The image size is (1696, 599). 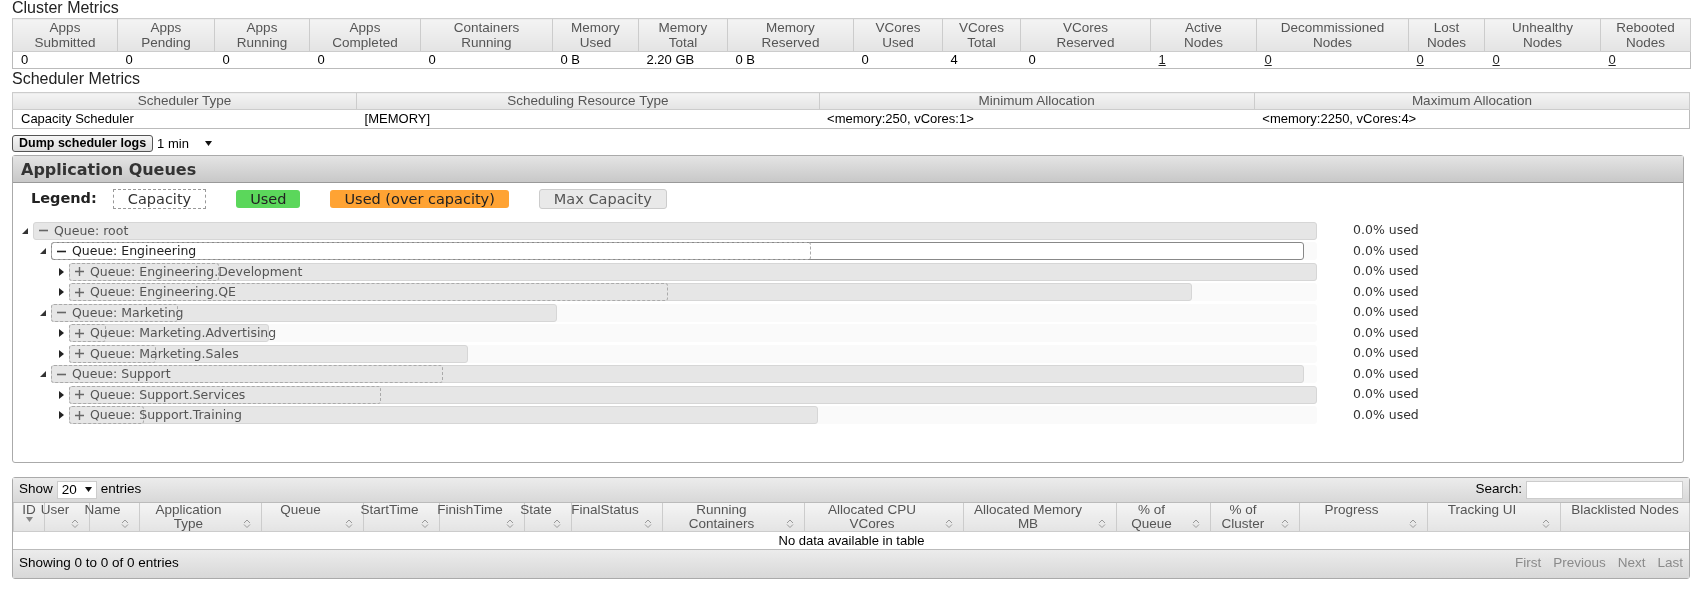 I want to click on interval-dropdown: 1 min, so click(x=184, y=144).